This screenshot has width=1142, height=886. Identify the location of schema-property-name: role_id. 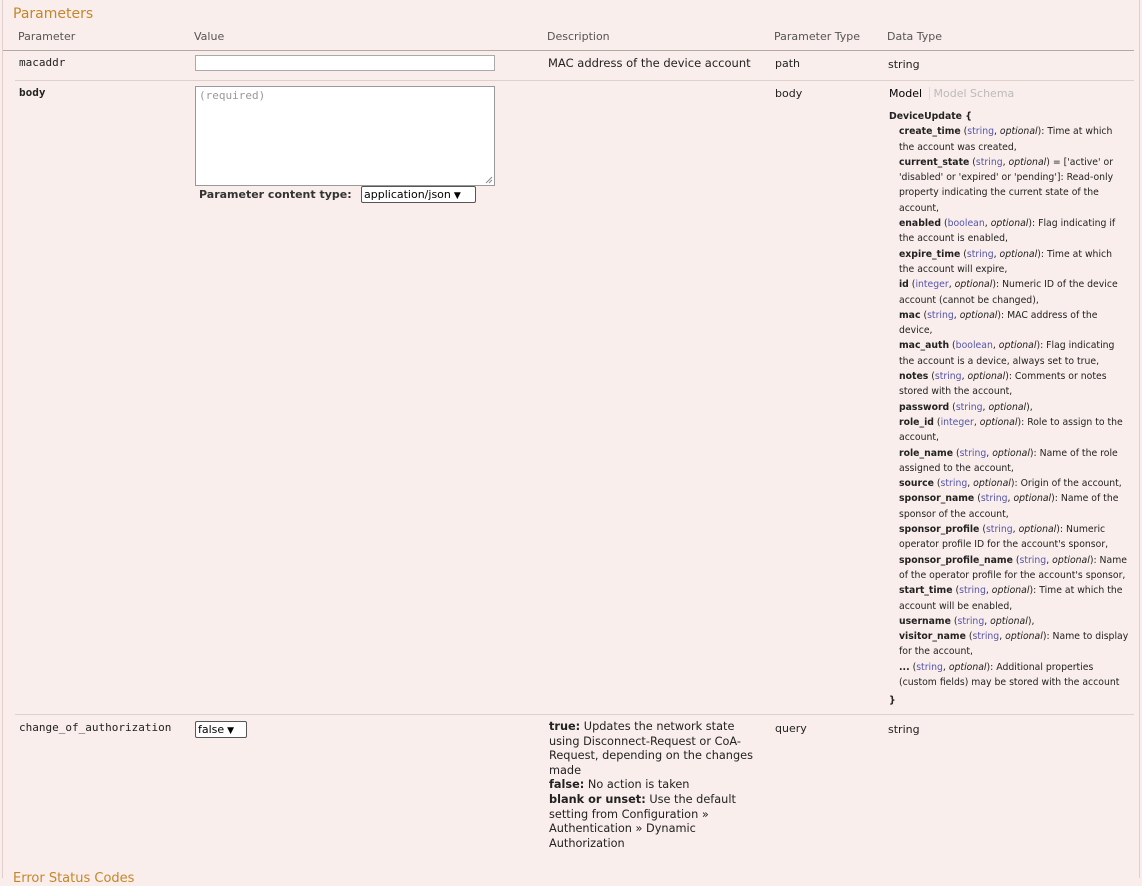
(916, 422).